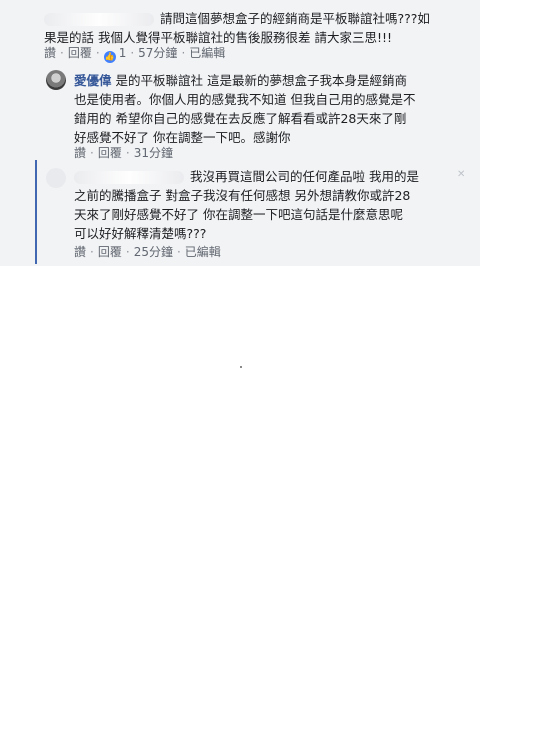  I want to click on reply-2-line-3: 天來了剛好感覺不好了 你在調整一下吧這句話是什麼意思呢, so click(238, 214).